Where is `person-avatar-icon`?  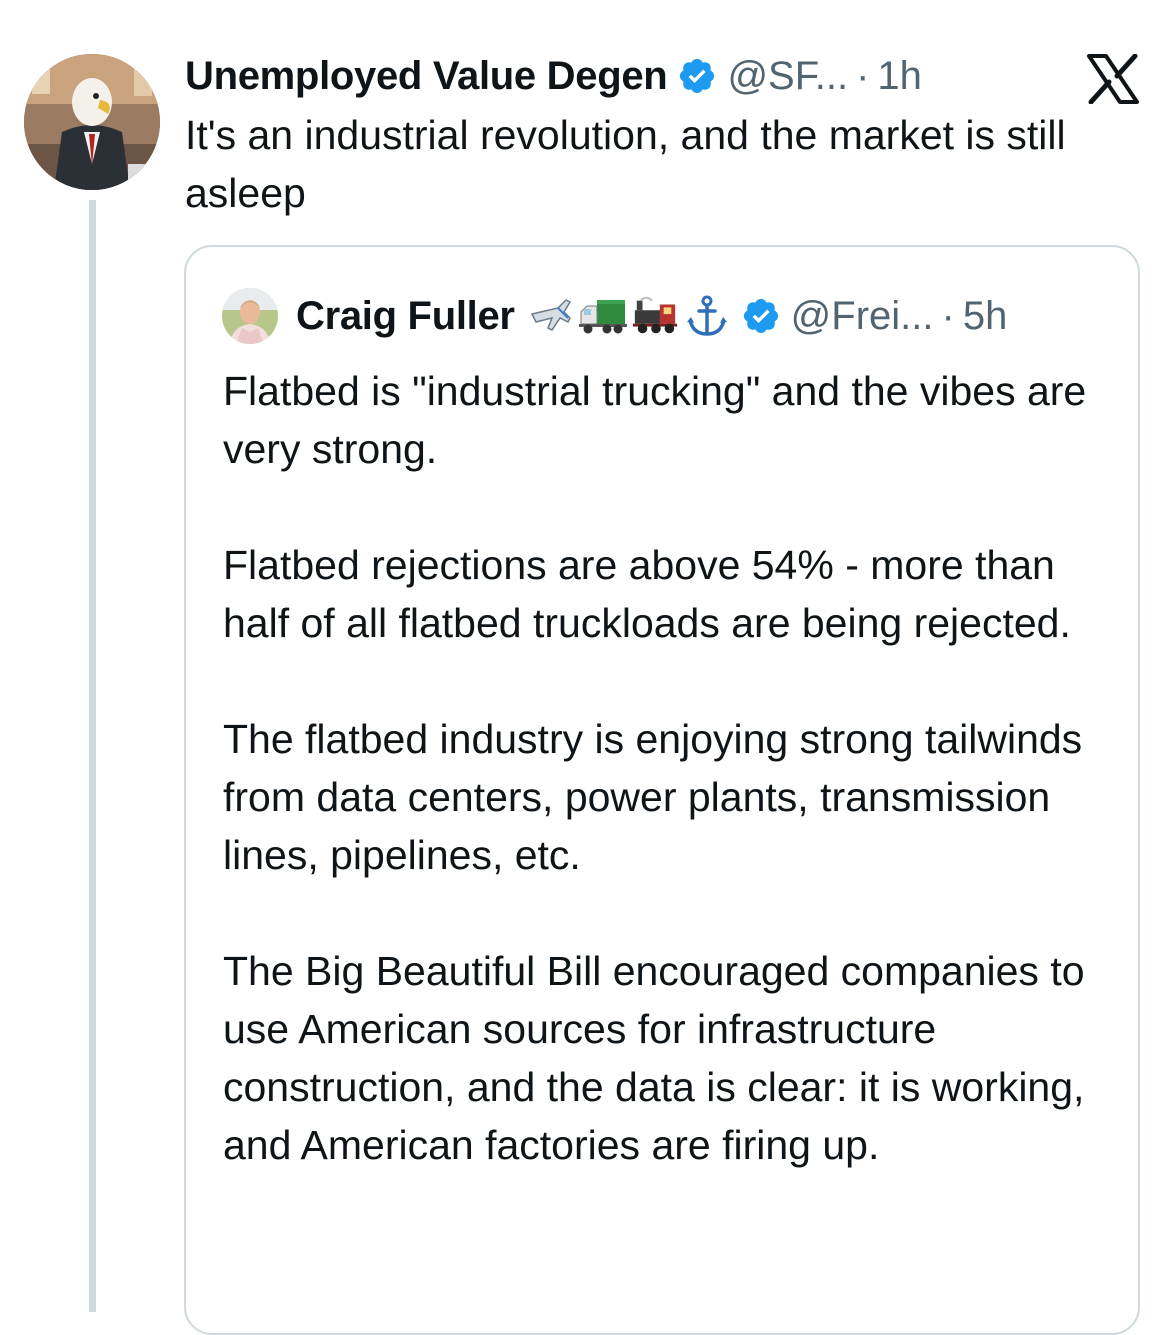
person-avatar-icon is located at coordinates (250, 316).